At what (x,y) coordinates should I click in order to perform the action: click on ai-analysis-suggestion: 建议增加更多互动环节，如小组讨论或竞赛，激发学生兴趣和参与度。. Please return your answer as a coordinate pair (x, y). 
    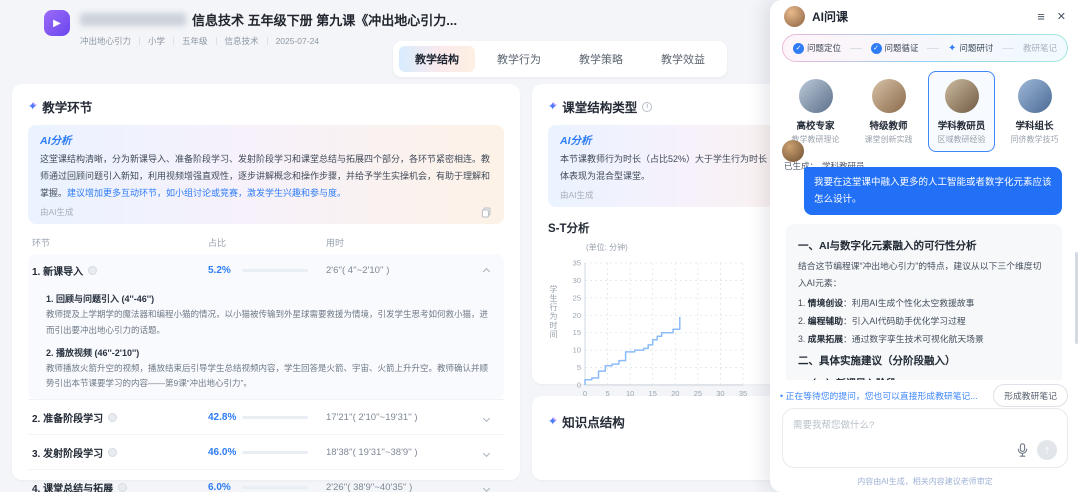
    Looking at the image, I should click on (207, 193).